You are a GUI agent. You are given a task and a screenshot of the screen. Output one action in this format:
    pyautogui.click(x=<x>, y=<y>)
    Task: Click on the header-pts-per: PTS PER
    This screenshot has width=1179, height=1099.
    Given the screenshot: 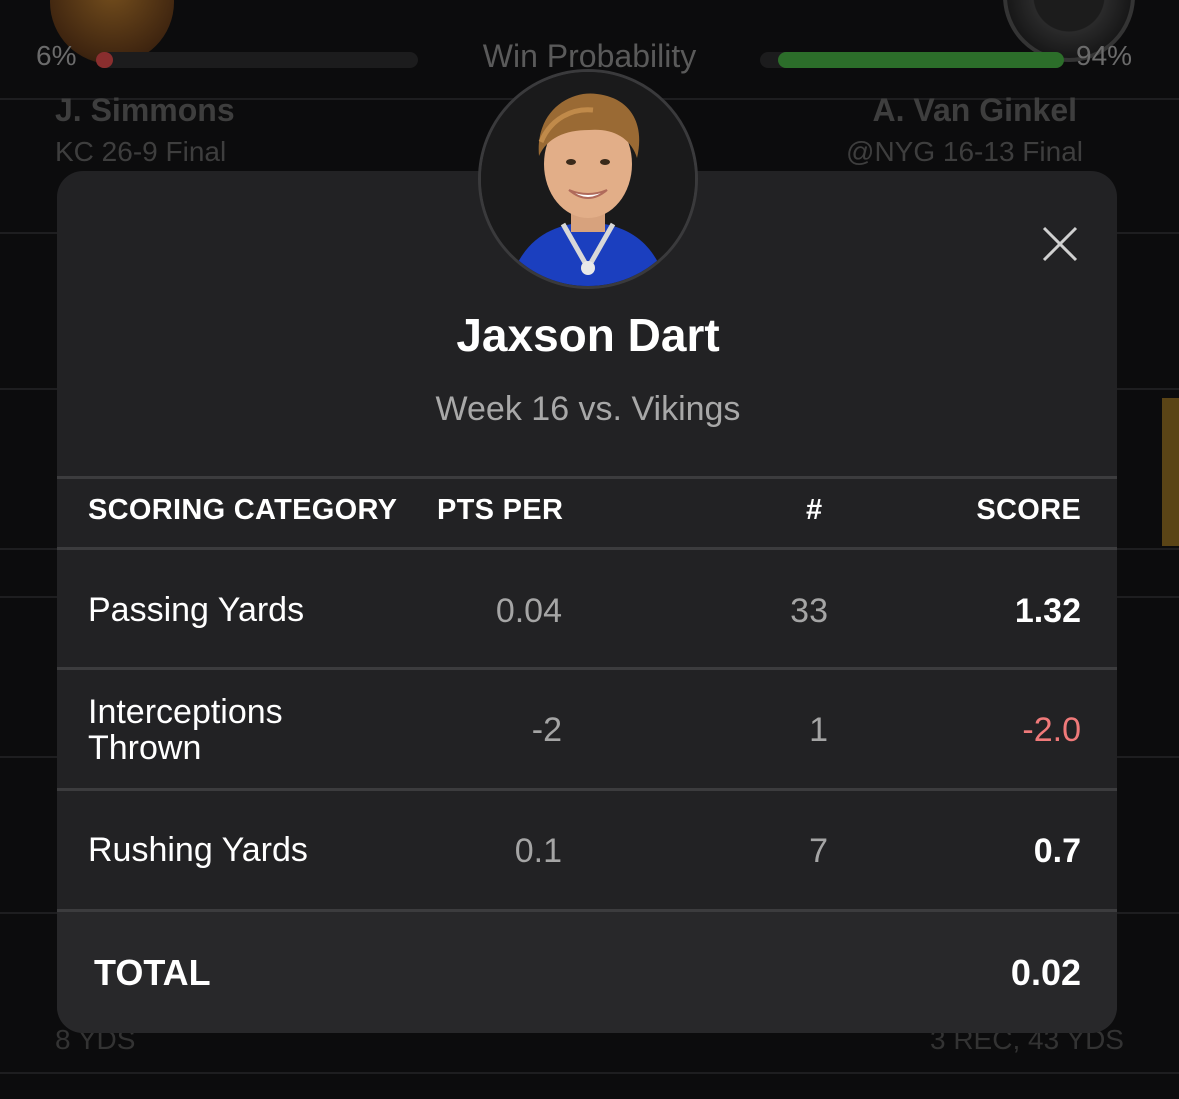 What is the action you would take?
    pyautogui.click(x=500, y=510)
    